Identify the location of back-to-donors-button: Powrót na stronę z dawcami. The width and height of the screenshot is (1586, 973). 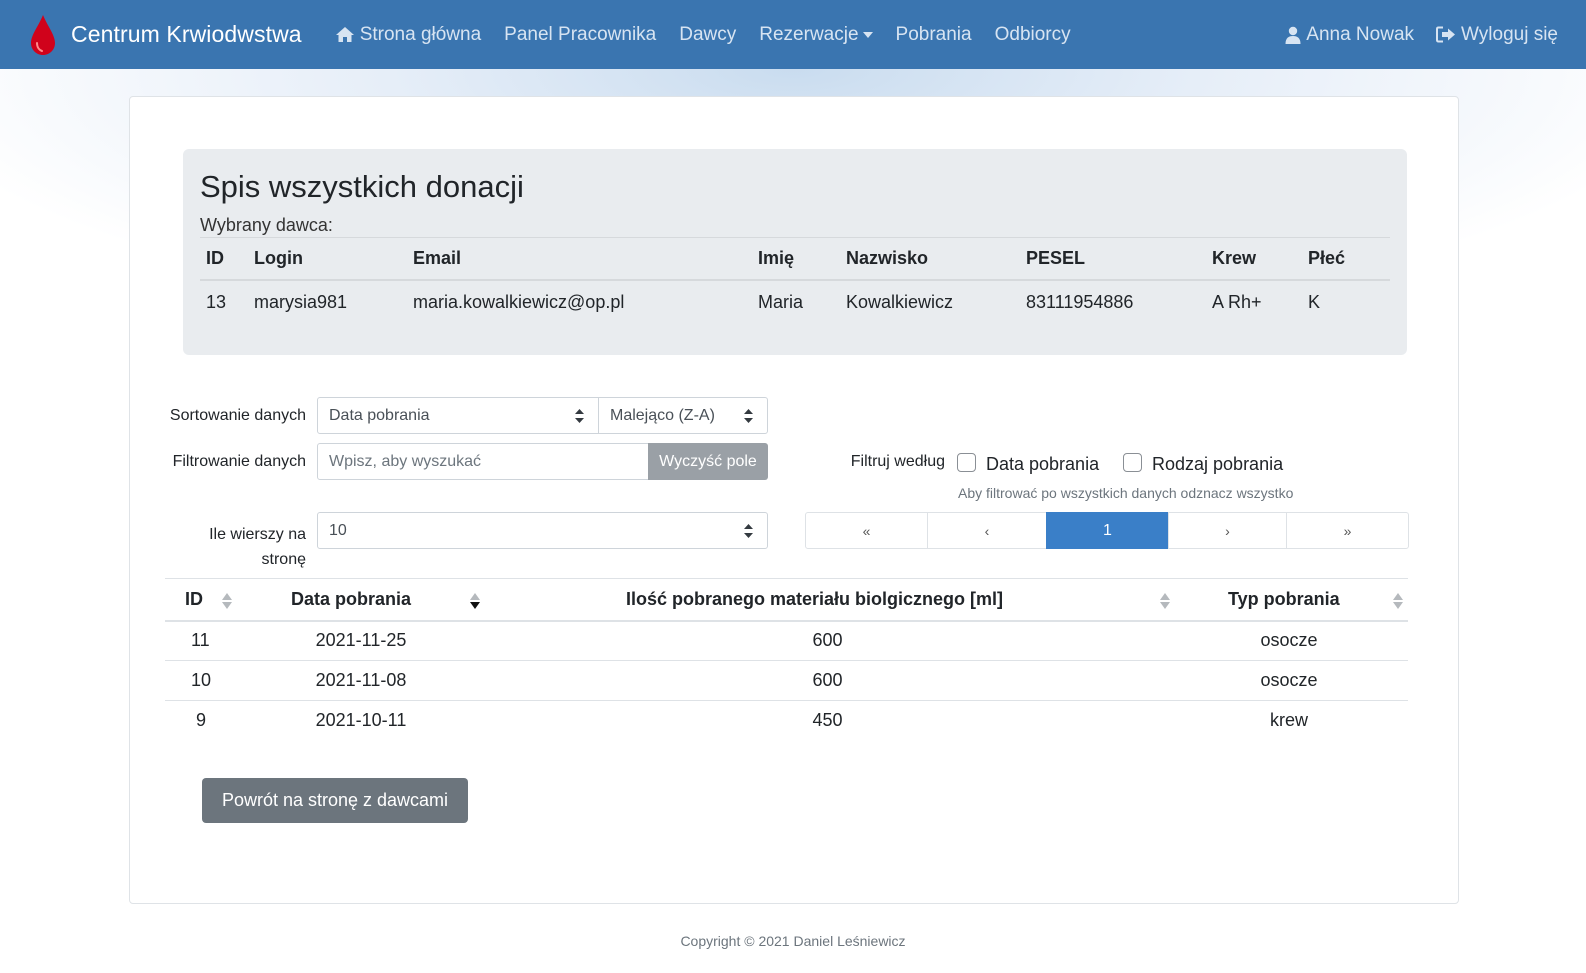
(335, 800).